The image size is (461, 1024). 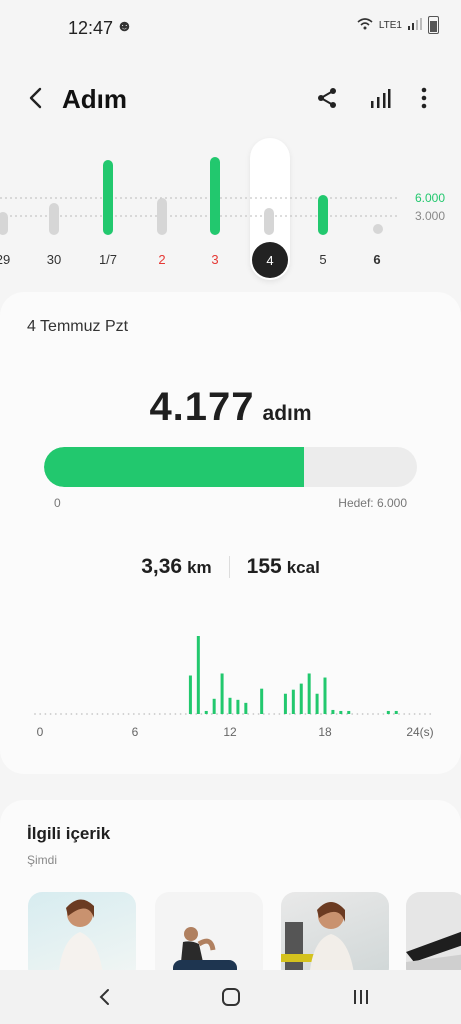 I want to click on status-time: 12:47, so click(x=91, y=28).